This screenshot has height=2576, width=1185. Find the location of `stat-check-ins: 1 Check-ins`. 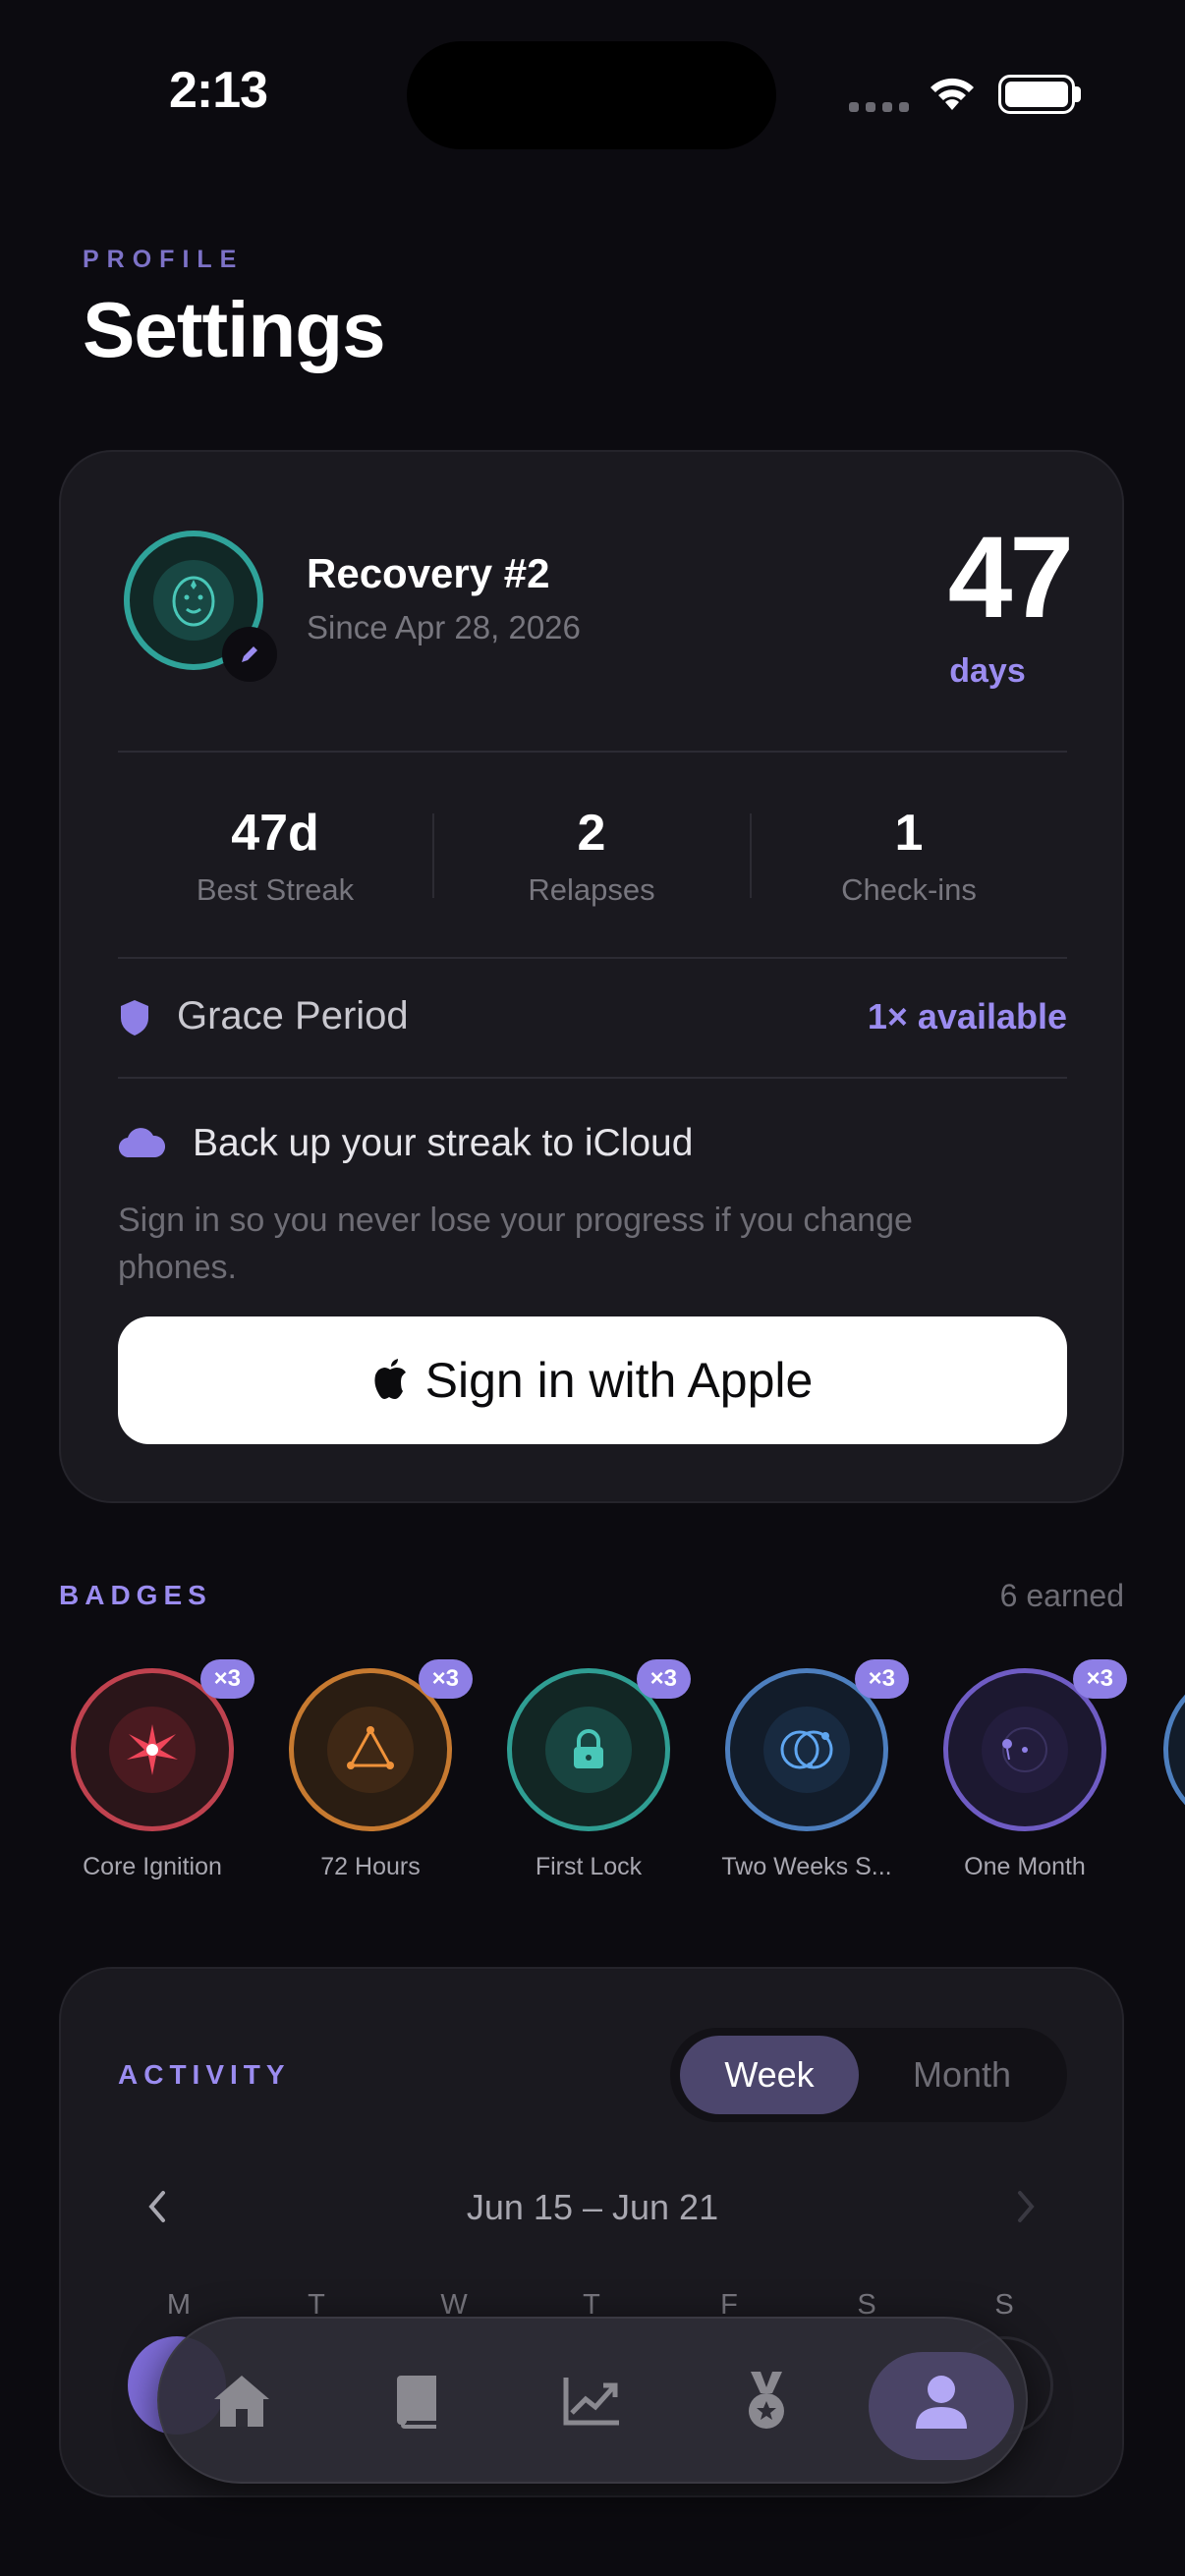

stat-check-ins: 1 Check-ins is located at coordinates (909, 856).